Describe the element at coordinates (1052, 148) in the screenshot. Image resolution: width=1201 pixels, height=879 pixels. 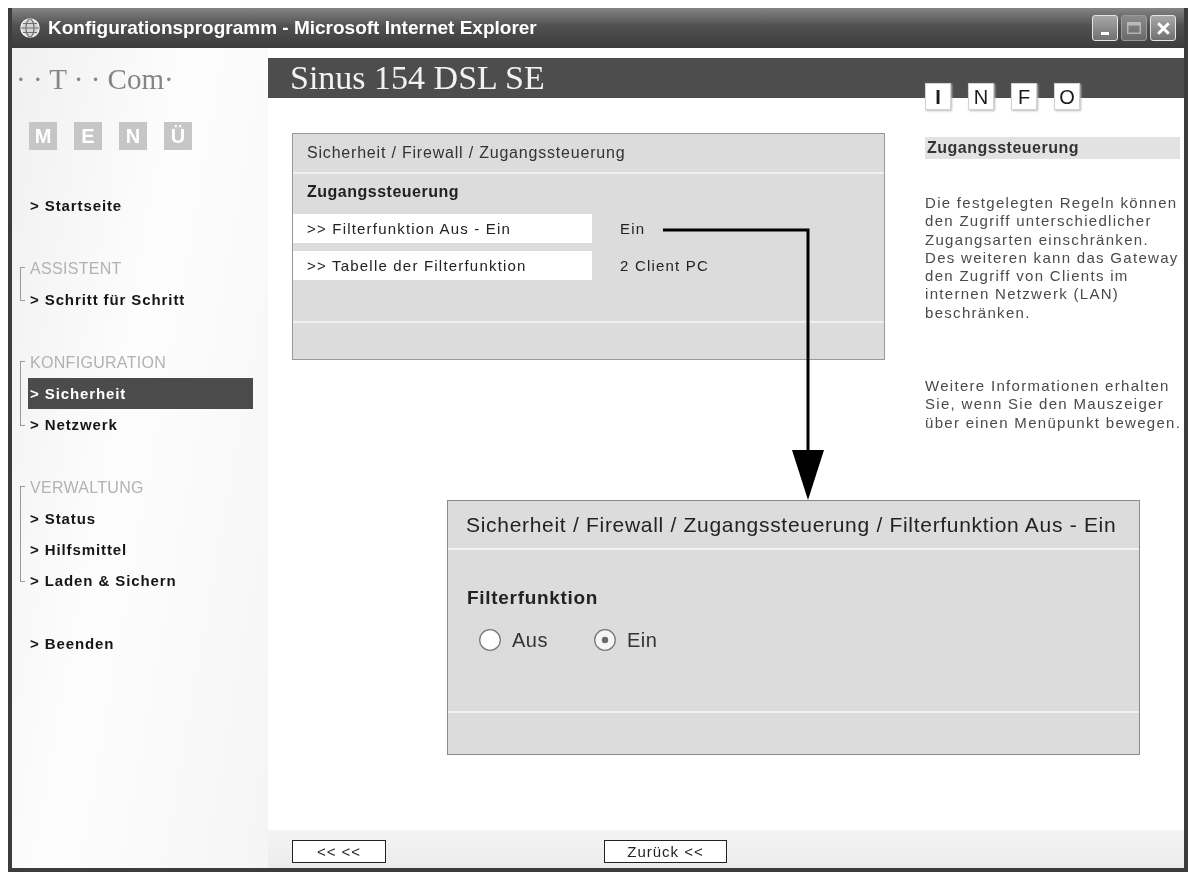
I see `info-title: Zugangssteuerung` at that location.